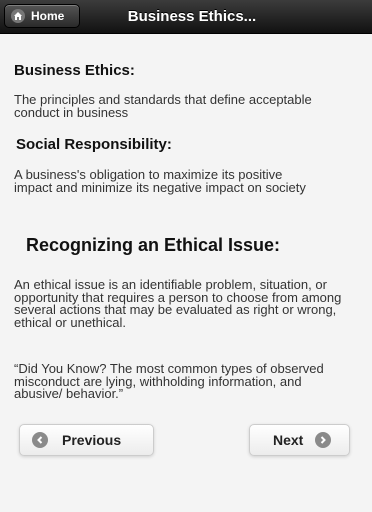 This screenshot has width=372, height=512. I want to click on next-button: Next, so click(299, 440).